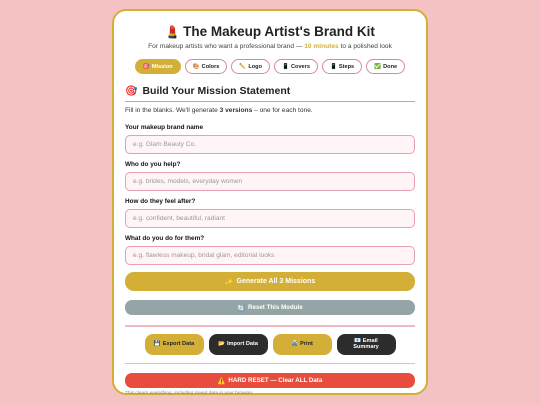 The height and width of the screenshot is (405, 540). What do you see at coordinates (365, 46) in the screenshot?
I see `subtitle-post: to a polished look` at bounding box center [365, 46].